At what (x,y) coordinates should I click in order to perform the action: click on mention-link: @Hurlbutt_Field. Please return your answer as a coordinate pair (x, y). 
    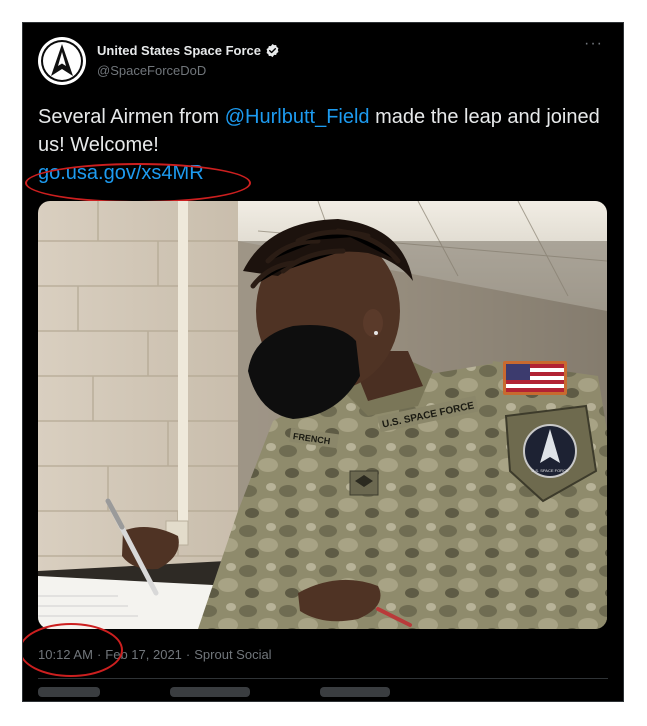
    Looking at the image, I should click on (297, 117).